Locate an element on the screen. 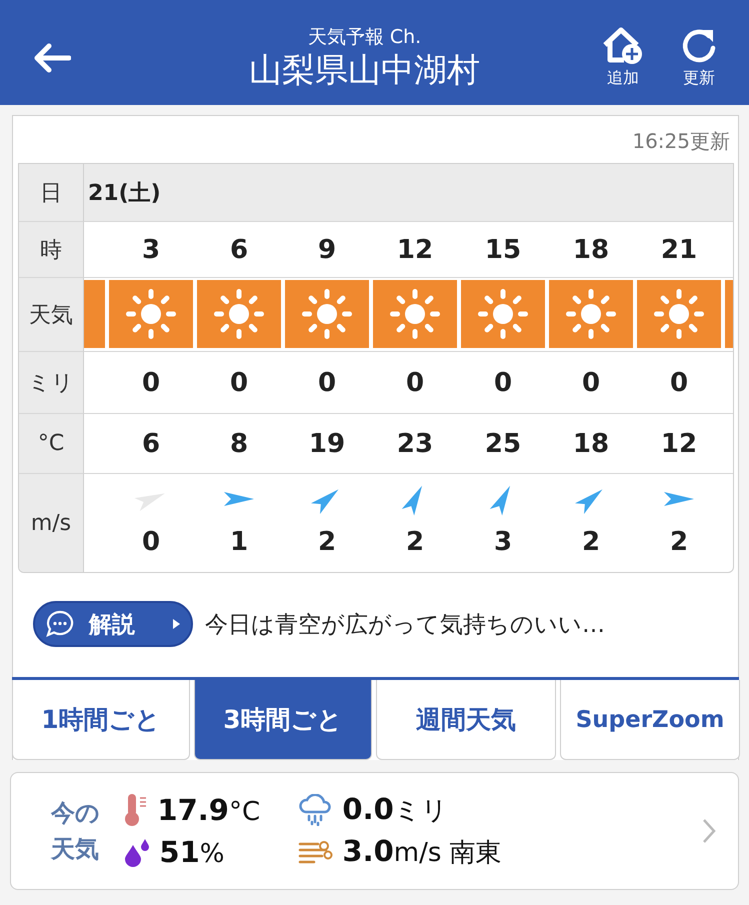 The image size is (749, 905). wind-speed-value: 1 is located at coordinates (239, 542).